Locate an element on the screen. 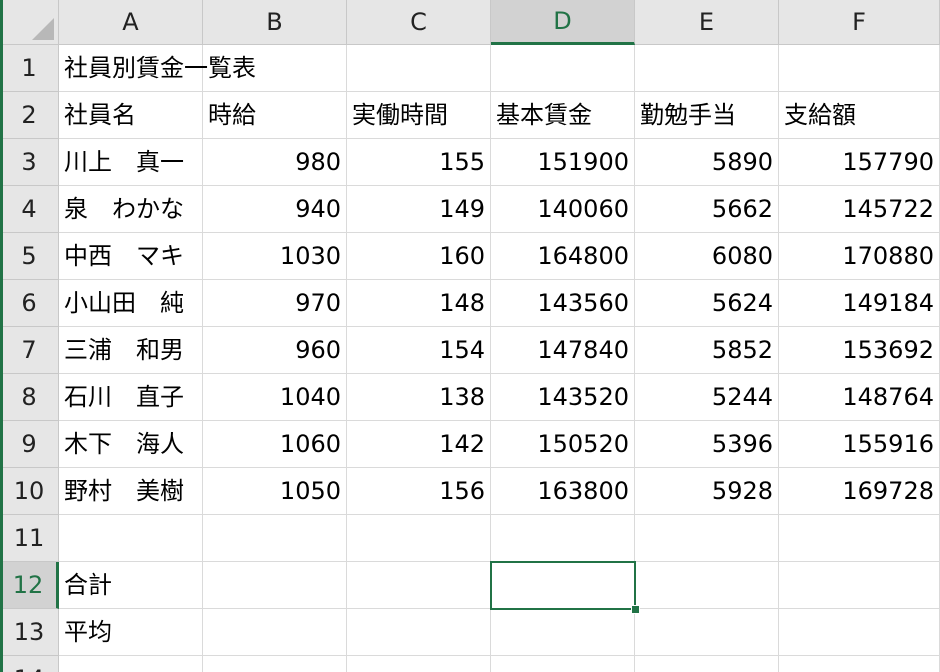 Image resolution: width=940 pixels, height=672 pixels. cell-b7: 960 is located at coordinates (275, 350).